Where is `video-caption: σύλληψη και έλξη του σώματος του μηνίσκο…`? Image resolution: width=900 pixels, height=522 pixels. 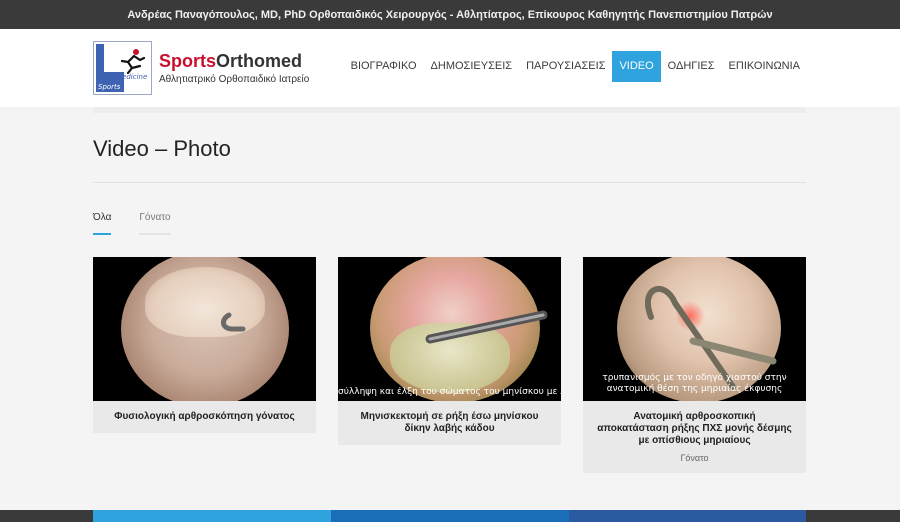
video-caption: σύλληψη και έλξη του σώματος του μηνίσκο… is located at coordinates (449, 392).